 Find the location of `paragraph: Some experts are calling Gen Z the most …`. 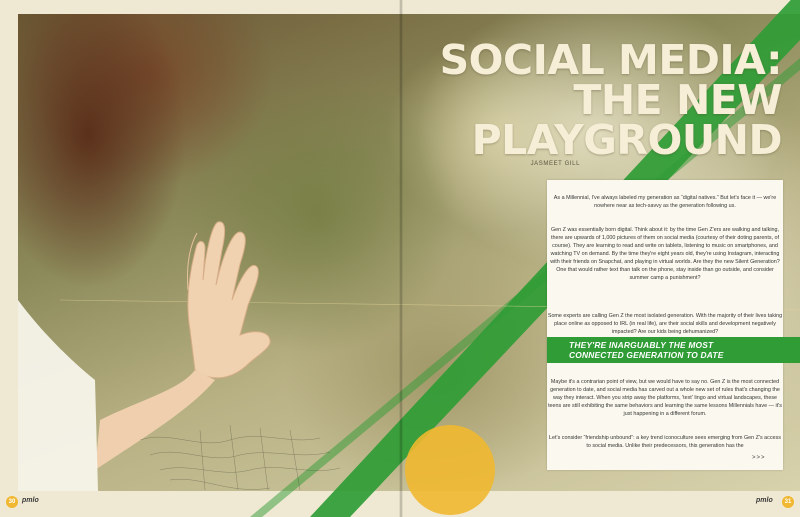

paragraph: Some experts are calling Gen Z the most … is located at coordinates (665, 324).